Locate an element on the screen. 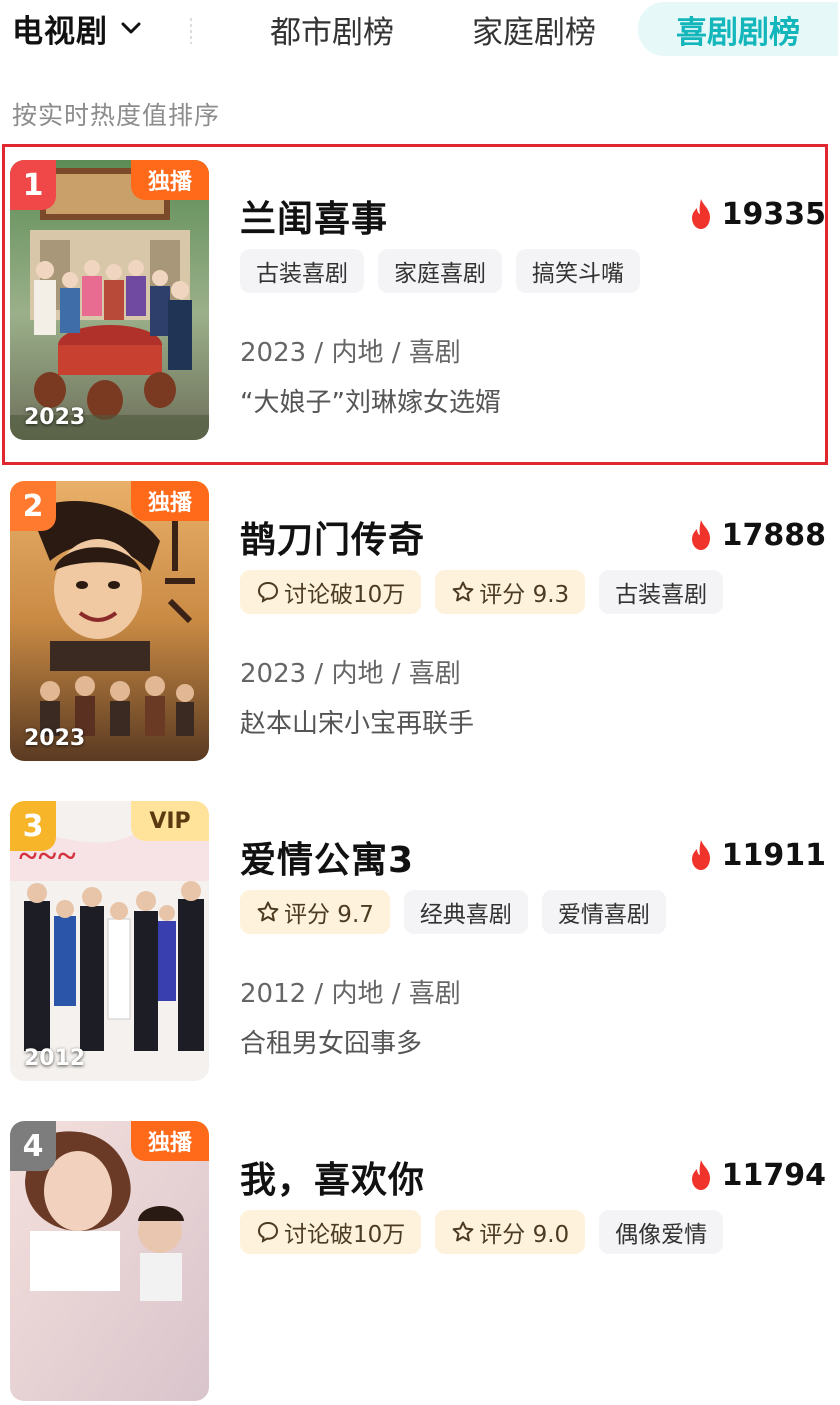 The image size is (840, 1405). tag-list: 讨论破10万 评分 9.3 古装喜剧 is located at coordinates (482, 592).